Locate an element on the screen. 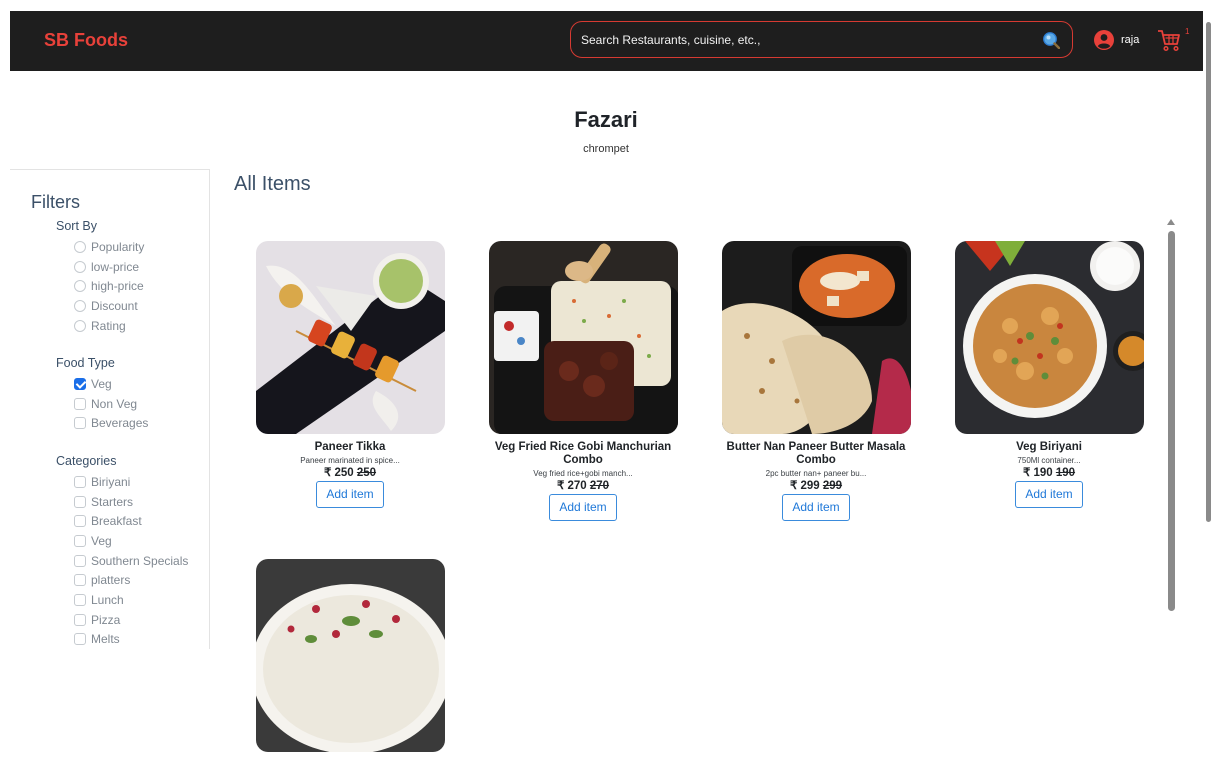 The height and width of the screenshot is (757, 1212). items-scrollbar is located at coordinates (1171, 415).